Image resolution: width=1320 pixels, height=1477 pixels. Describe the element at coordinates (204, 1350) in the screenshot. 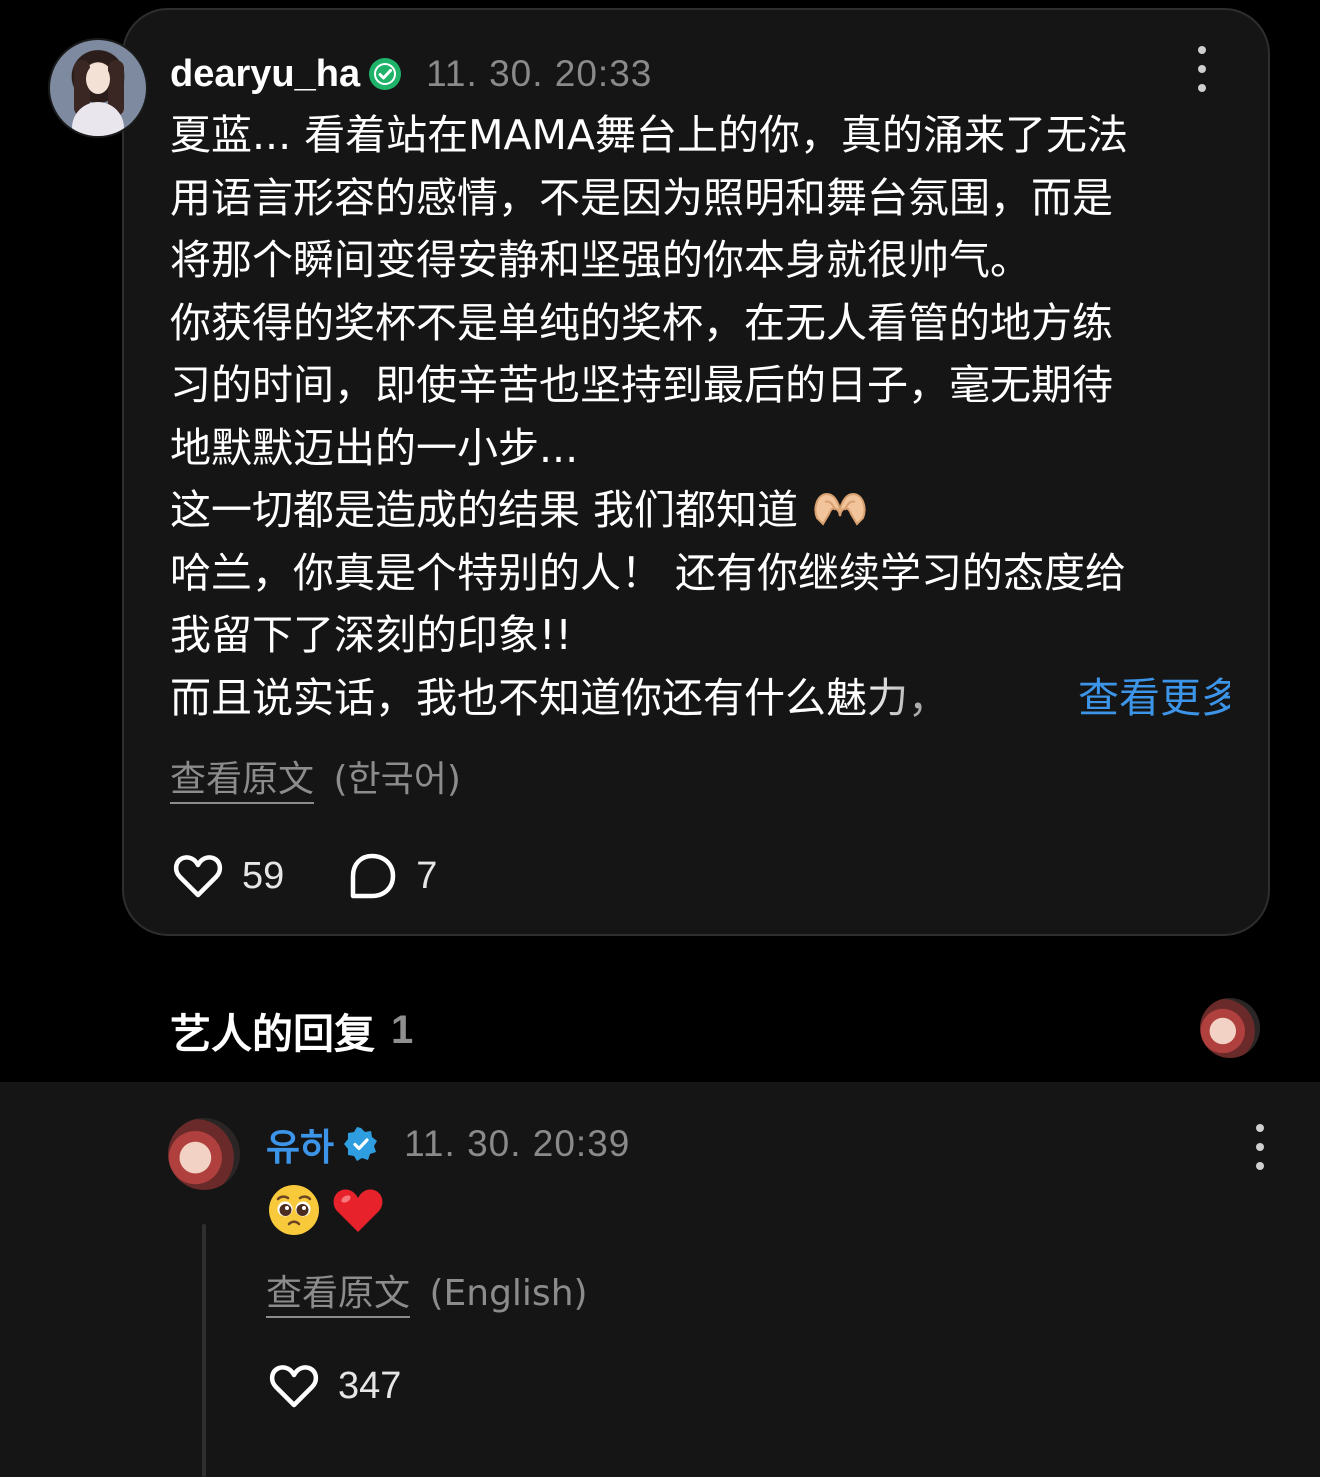

I see `thread-line` at that location.